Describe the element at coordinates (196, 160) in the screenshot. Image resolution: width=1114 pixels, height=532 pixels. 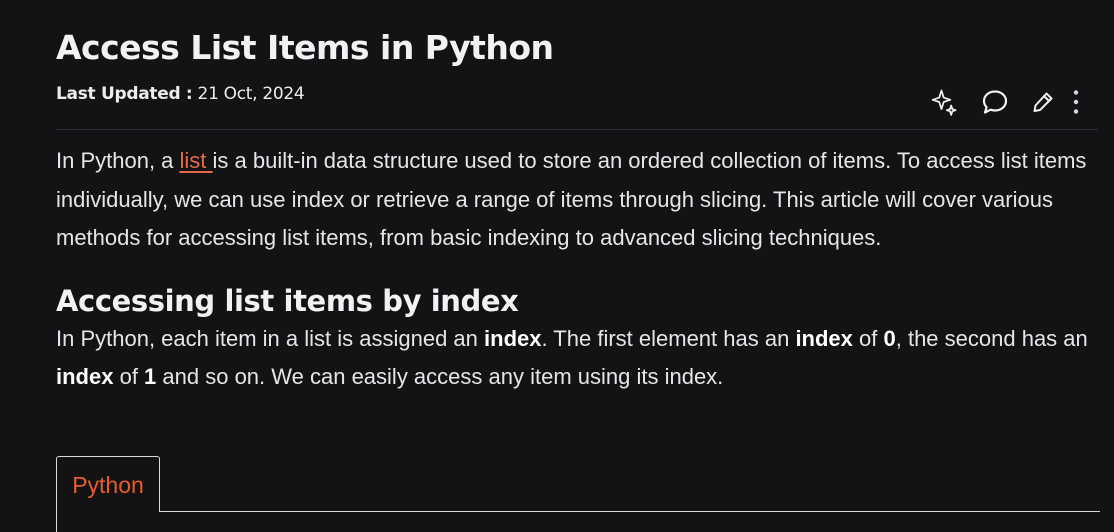
I see `list-link: list` at that location.